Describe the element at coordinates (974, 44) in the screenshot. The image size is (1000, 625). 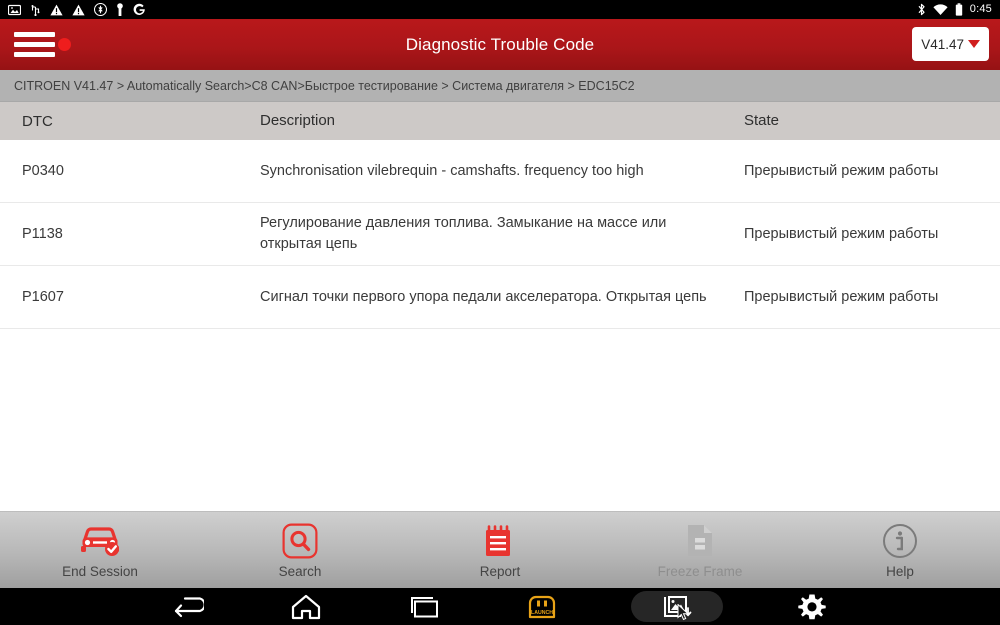
I see `chevron-down-icon` at that location.